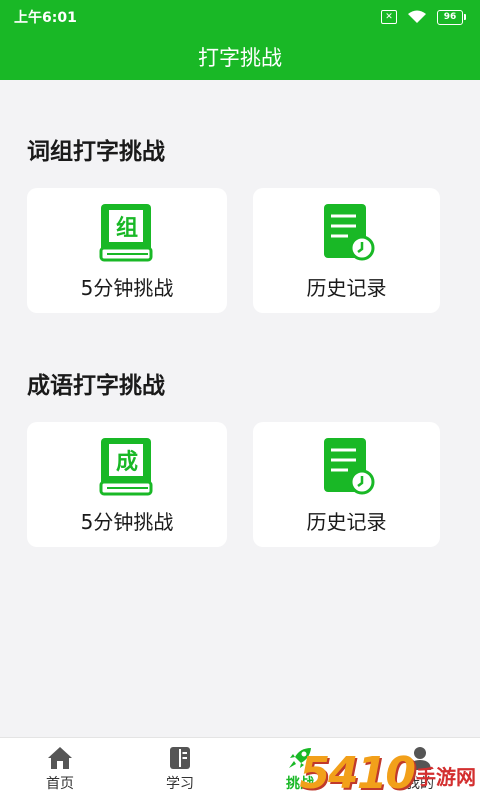  Describe the element at coordinates (180, 783) in the screenshot. I see `tab-label: 学习` at that location.